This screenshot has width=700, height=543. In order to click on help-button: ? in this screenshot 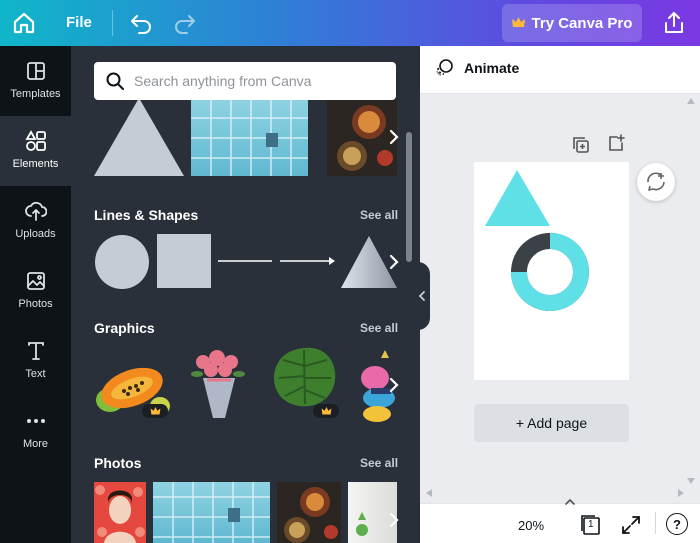, I will do `click(677, 524)`.